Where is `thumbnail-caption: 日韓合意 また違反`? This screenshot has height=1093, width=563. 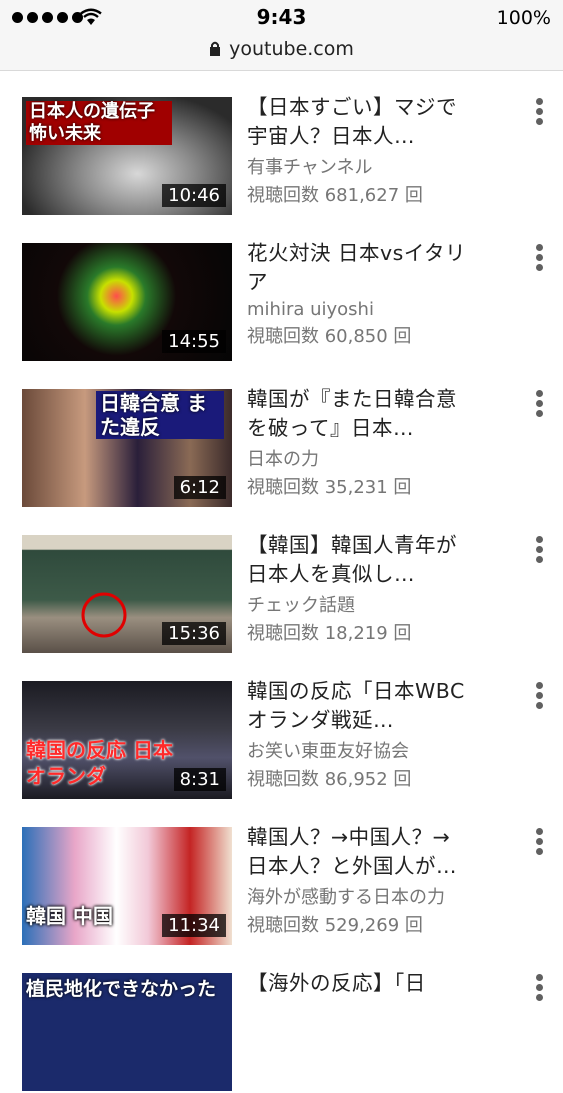
thumbnail-caption: 日韓合意 また違反 is located at coordinates (160, 415).